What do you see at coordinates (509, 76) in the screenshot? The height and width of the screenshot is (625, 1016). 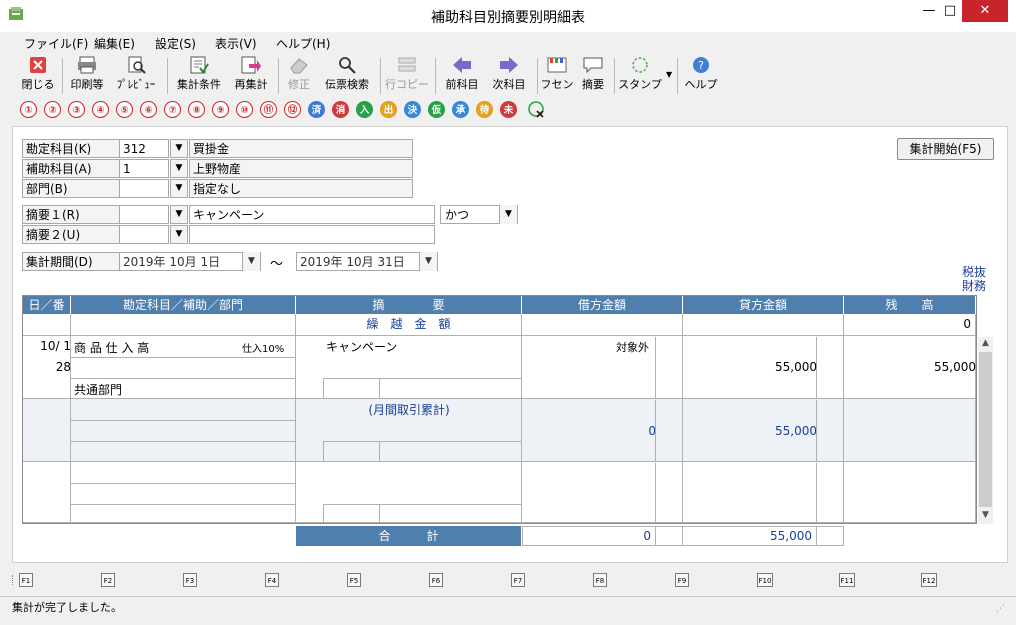 I see `next-account-button: 次科目` at bounding box center [509, 76].